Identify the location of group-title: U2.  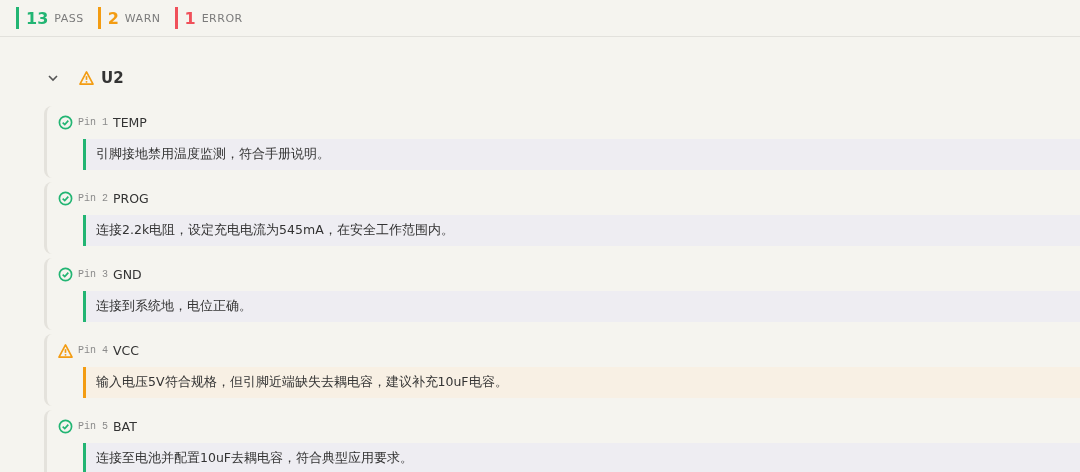
(112, 78).